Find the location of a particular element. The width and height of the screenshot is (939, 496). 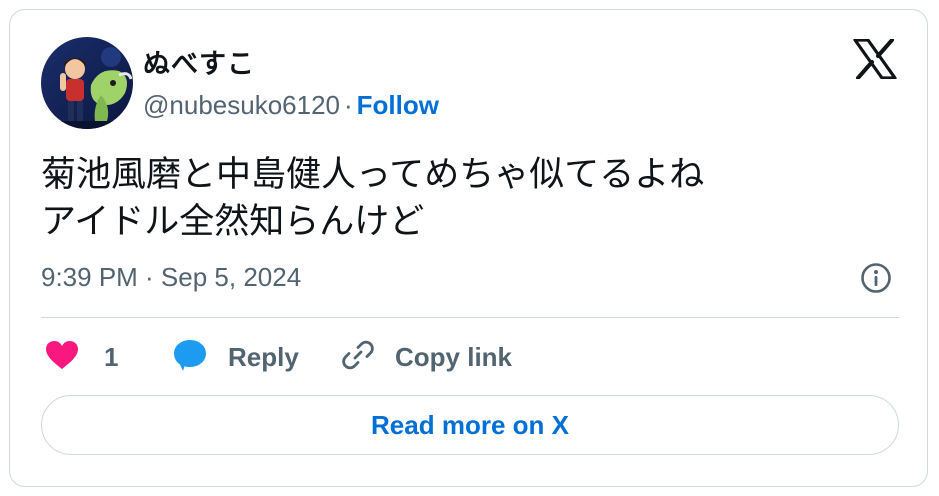

read-more-button: Read more on X is located at coordinates (470, 425).